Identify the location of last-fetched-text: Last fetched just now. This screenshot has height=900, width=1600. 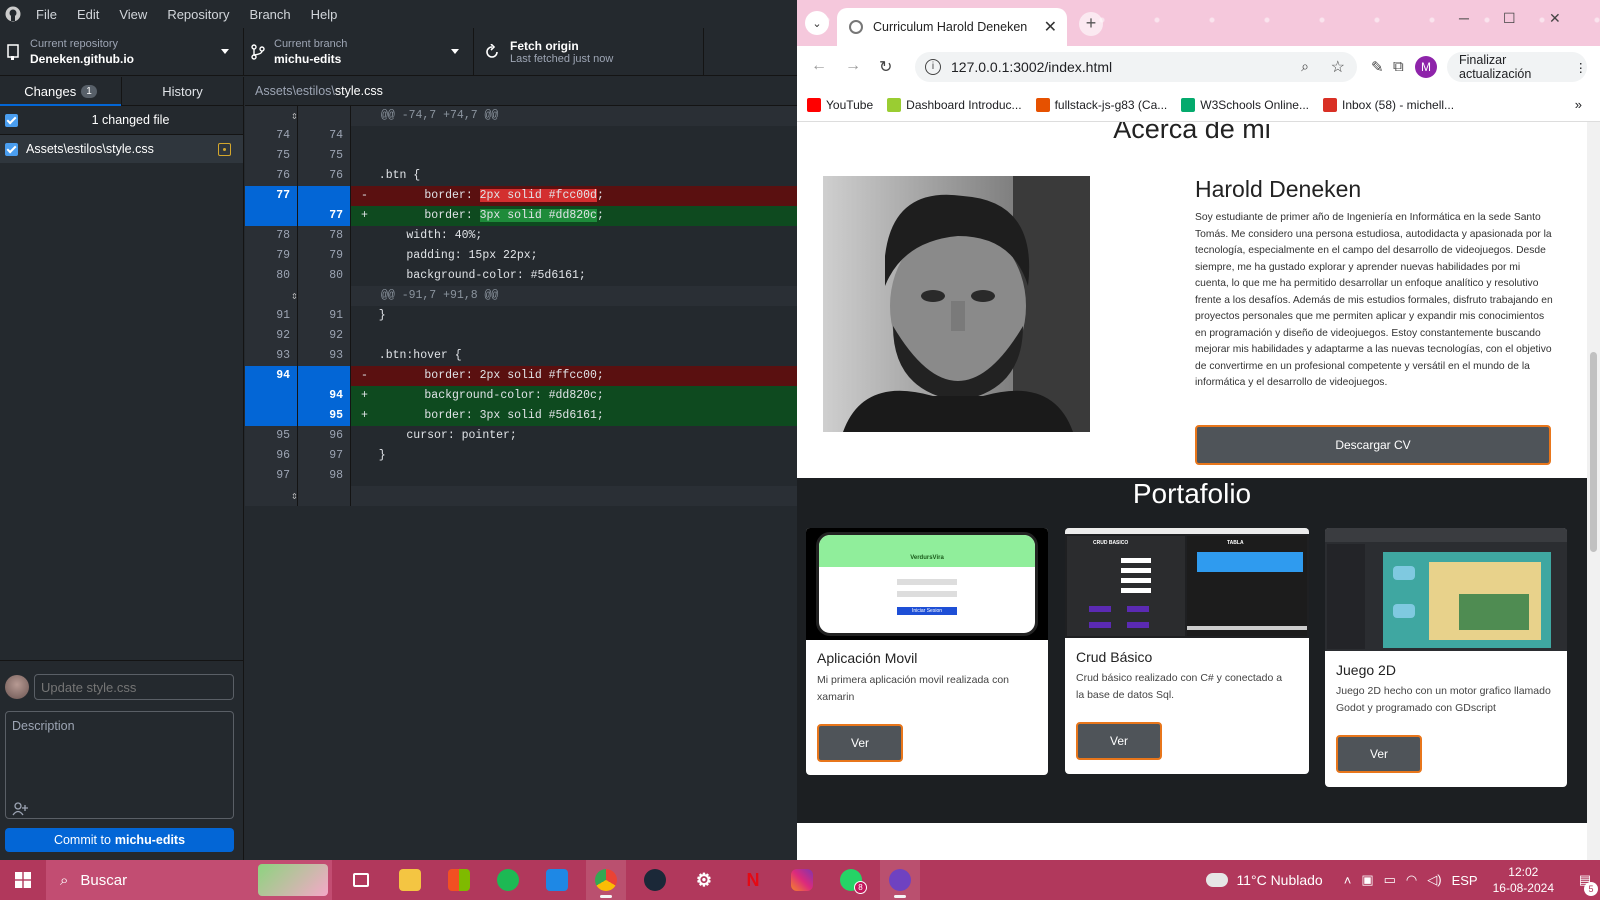
(562, 59).